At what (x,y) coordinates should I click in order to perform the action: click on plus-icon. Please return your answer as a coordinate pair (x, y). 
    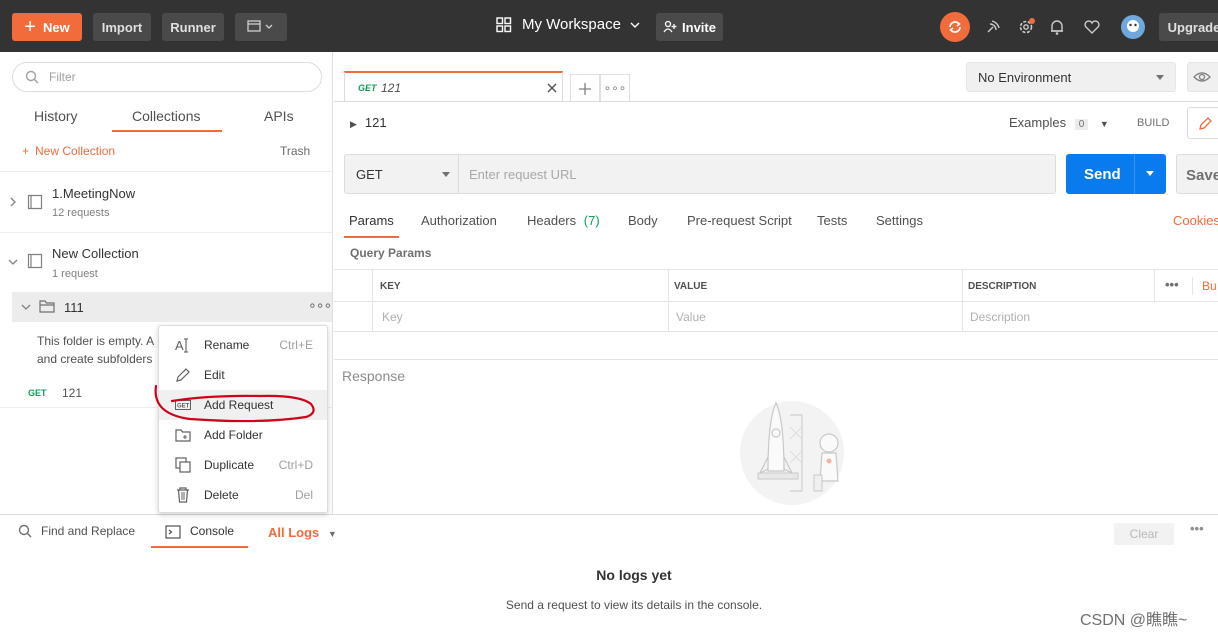
    Looking at the image, I should click on (585, 88).